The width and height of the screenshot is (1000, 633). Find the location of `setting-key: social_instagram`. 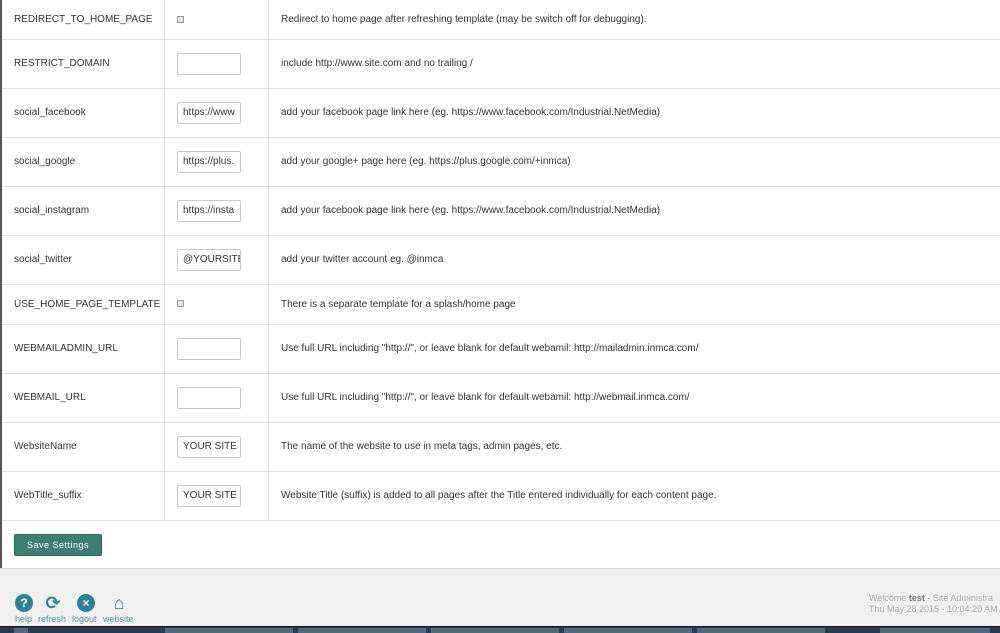

setting-key: social_instagram is located at coordinates (83, 210).